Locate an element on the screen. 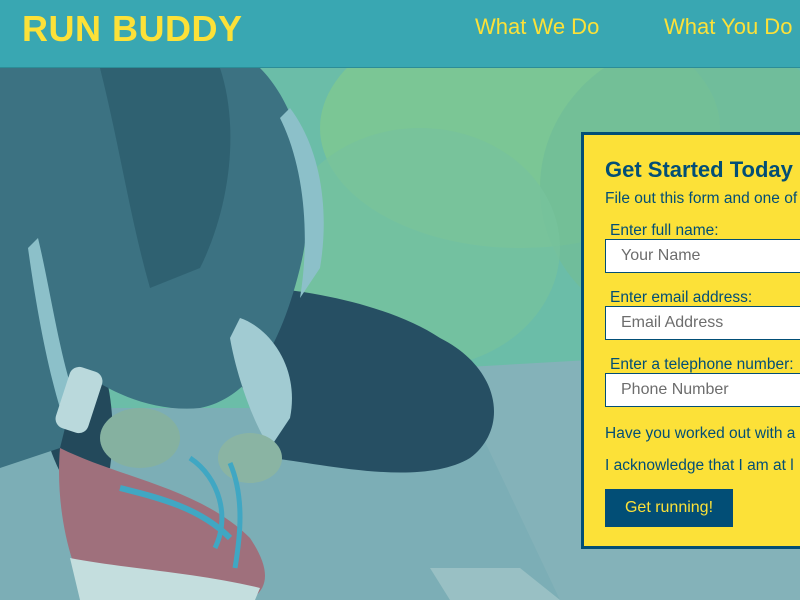 This screenshot has width=800, height=600. name-label: Enter full name: is located at coordinates (664, 230).